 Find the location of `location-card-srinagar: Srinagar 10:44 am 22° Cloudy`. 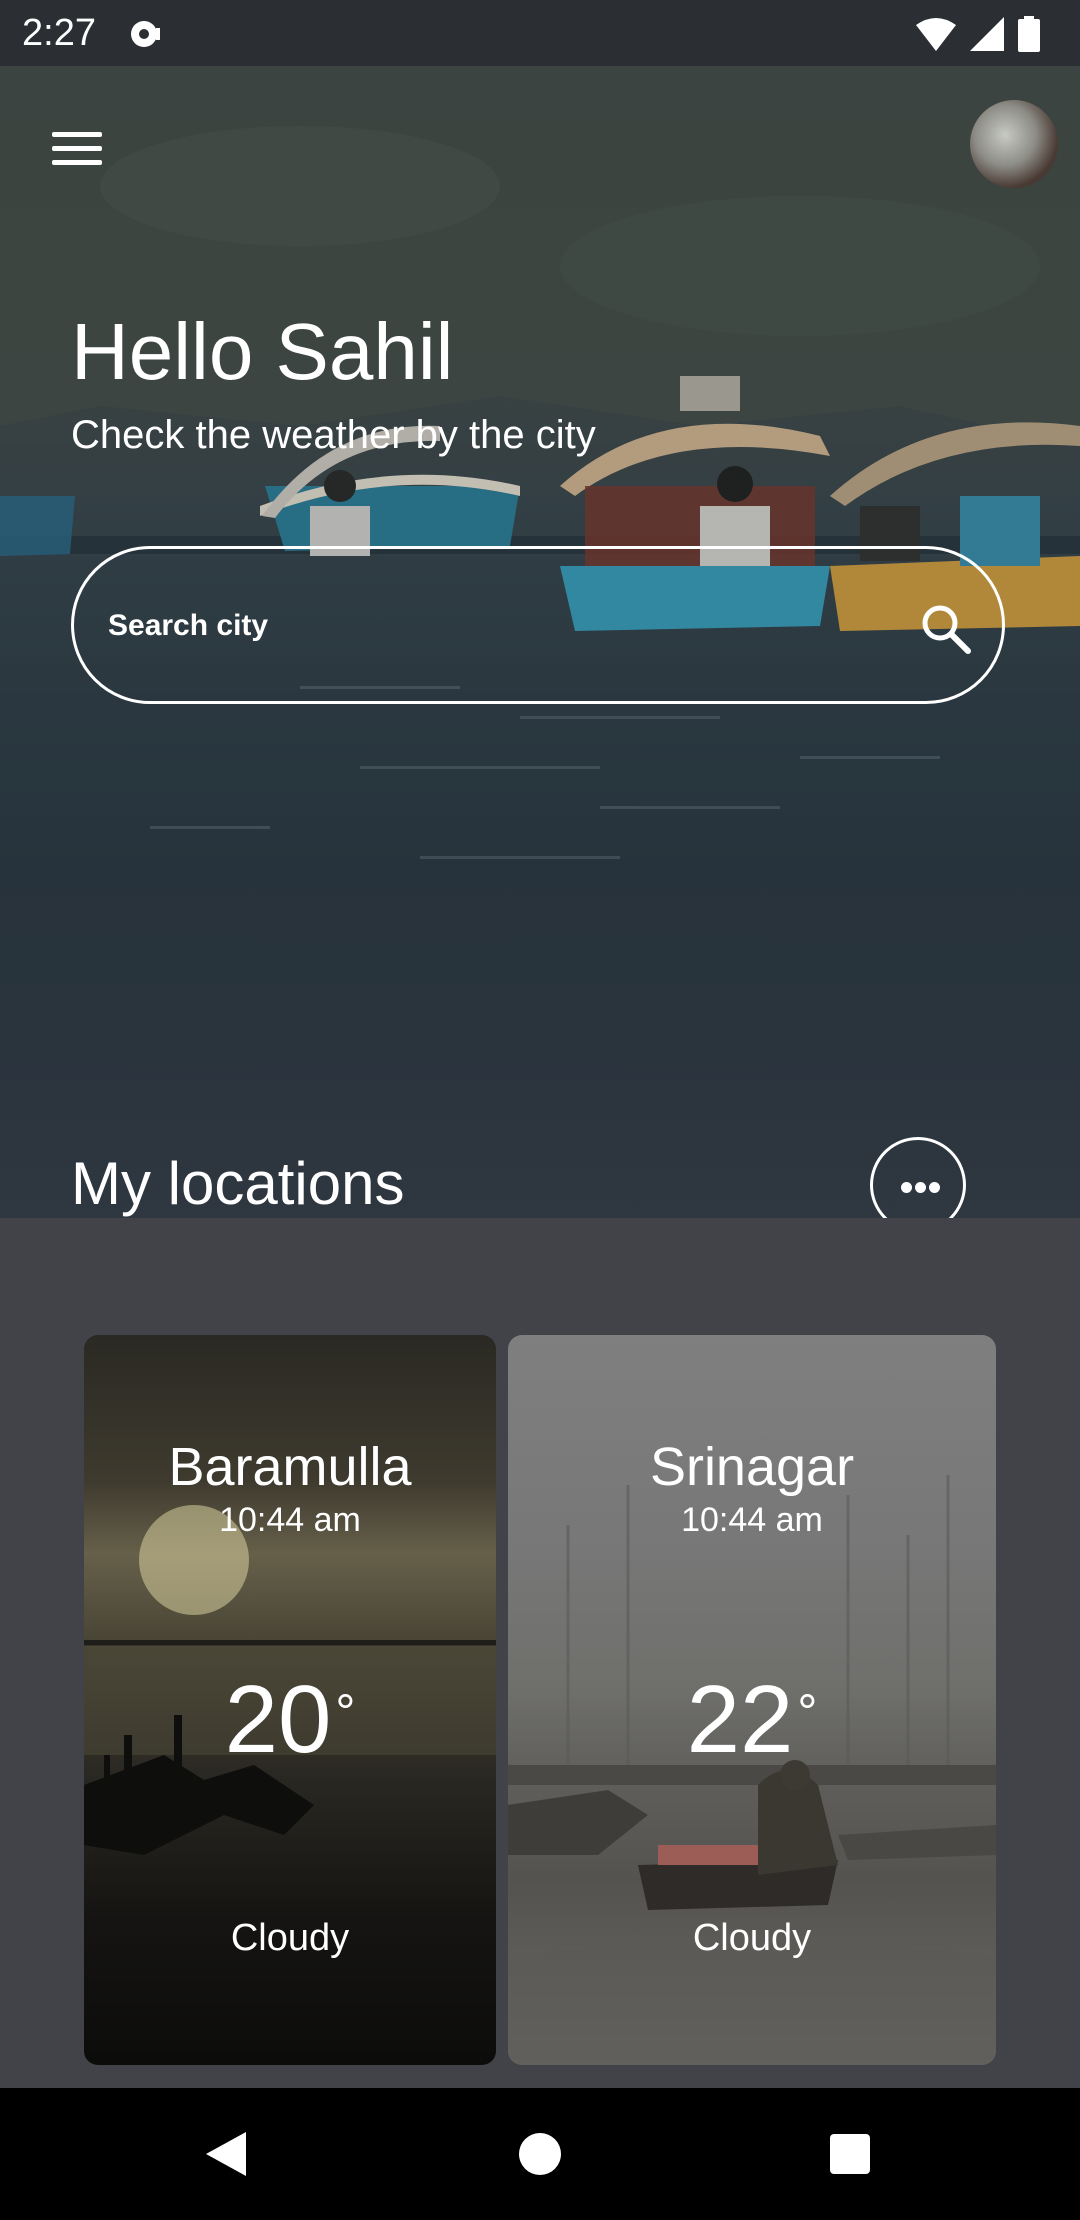

location-card-srinagar: Srinagar 10:44 am 22° Cloudy is located at coordinates (752, 1700).